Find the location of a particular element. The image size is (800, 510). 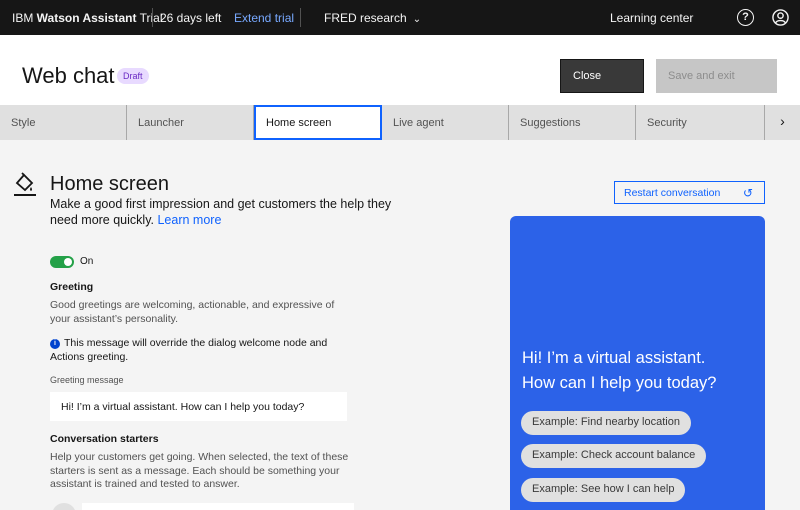

tab-style: Style is located at coordinates (63, 122).